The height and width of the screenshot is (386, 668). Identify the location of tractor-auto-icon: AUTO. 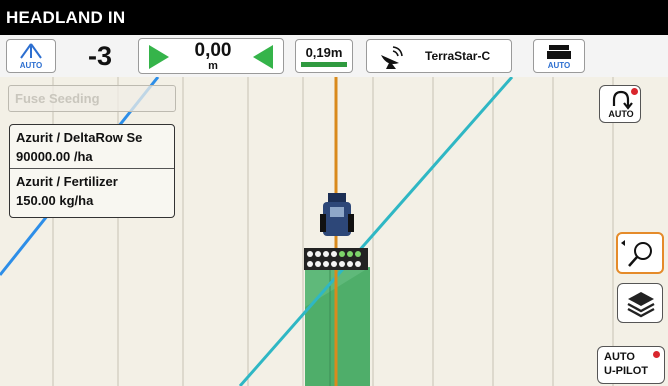
(559, 57).